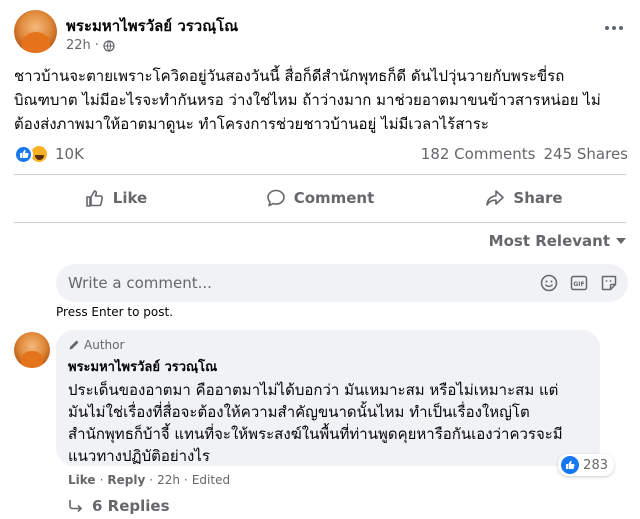 This screenshot has height=519, width=640. Describe the element at coordinates (76, 506) in the screenshot. I see `reply-arrow-icon` at that location.